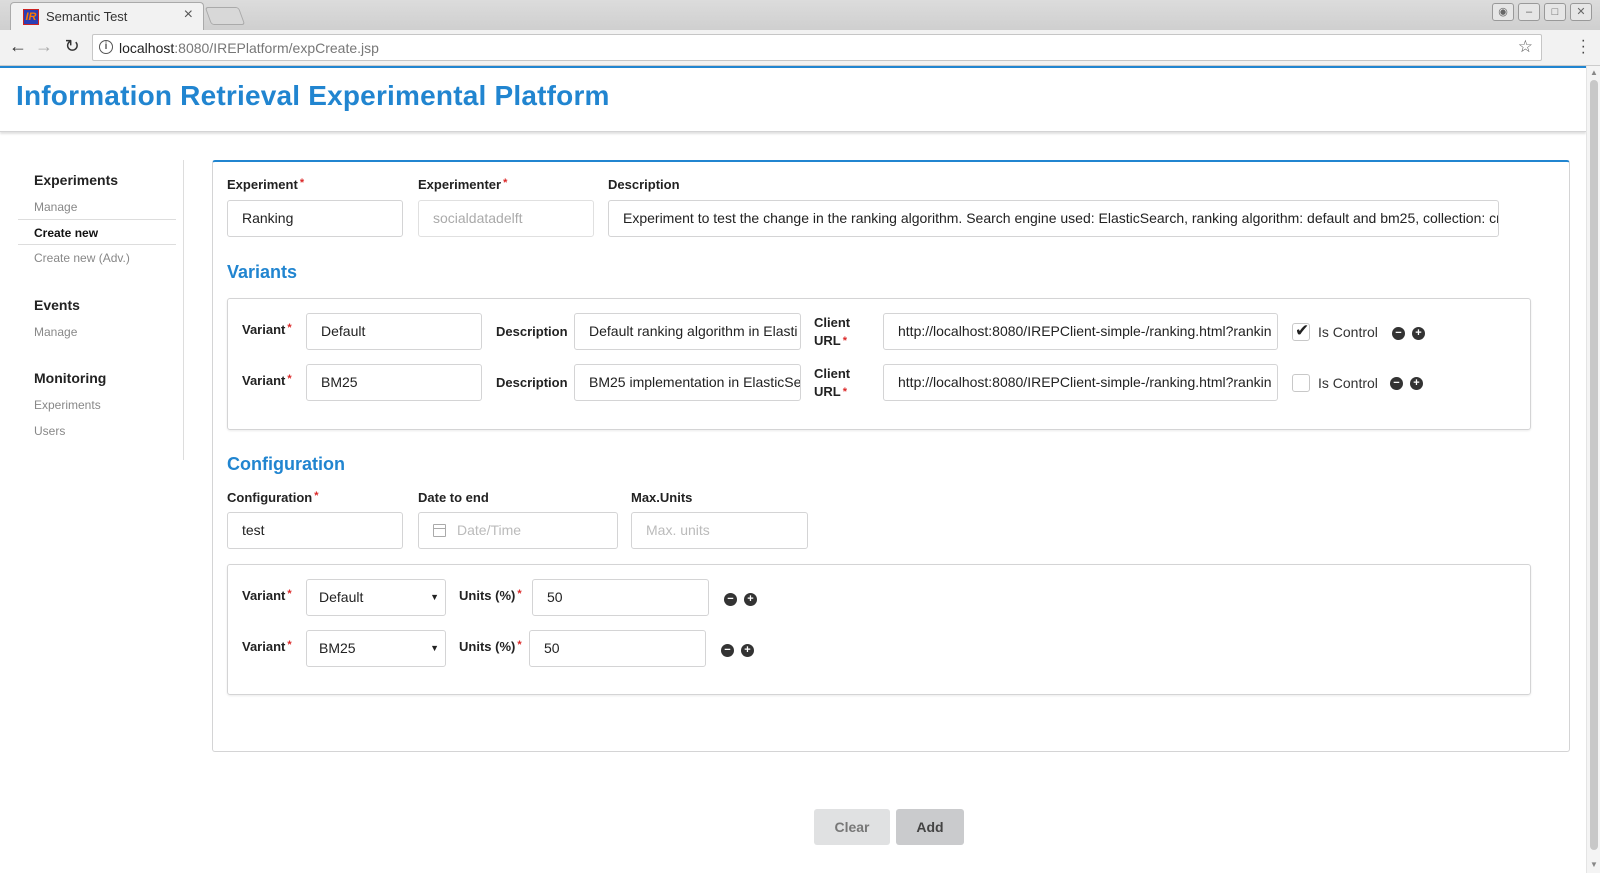 The image size is (1600, 873). I want to click on sidebar-item-create-new: Create new, so click(97, 232).